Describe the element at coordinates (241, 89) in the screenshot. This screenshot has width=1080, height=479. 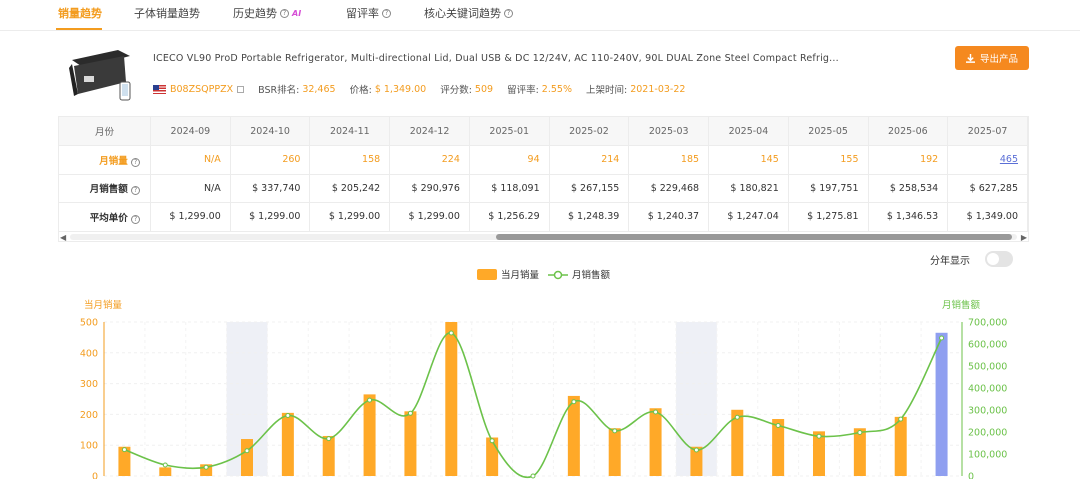
I see `external-link-icon` at that location.